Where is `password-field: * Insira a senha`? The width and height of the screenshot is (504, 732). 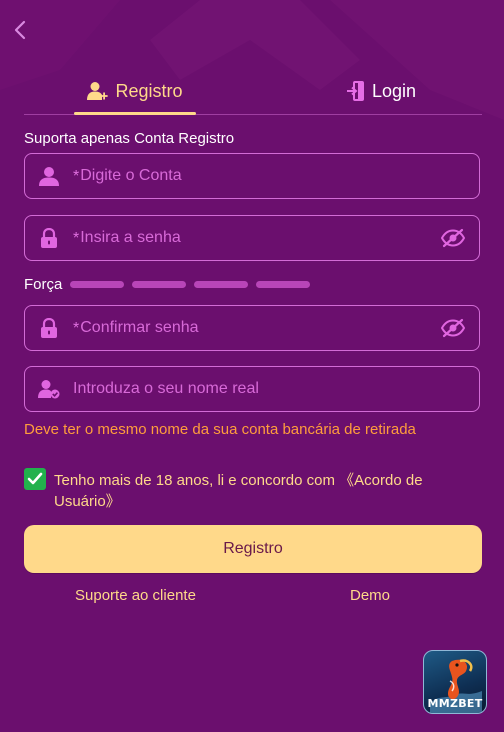
password-field: * Insira a senha is located at coordinates (252, 238).